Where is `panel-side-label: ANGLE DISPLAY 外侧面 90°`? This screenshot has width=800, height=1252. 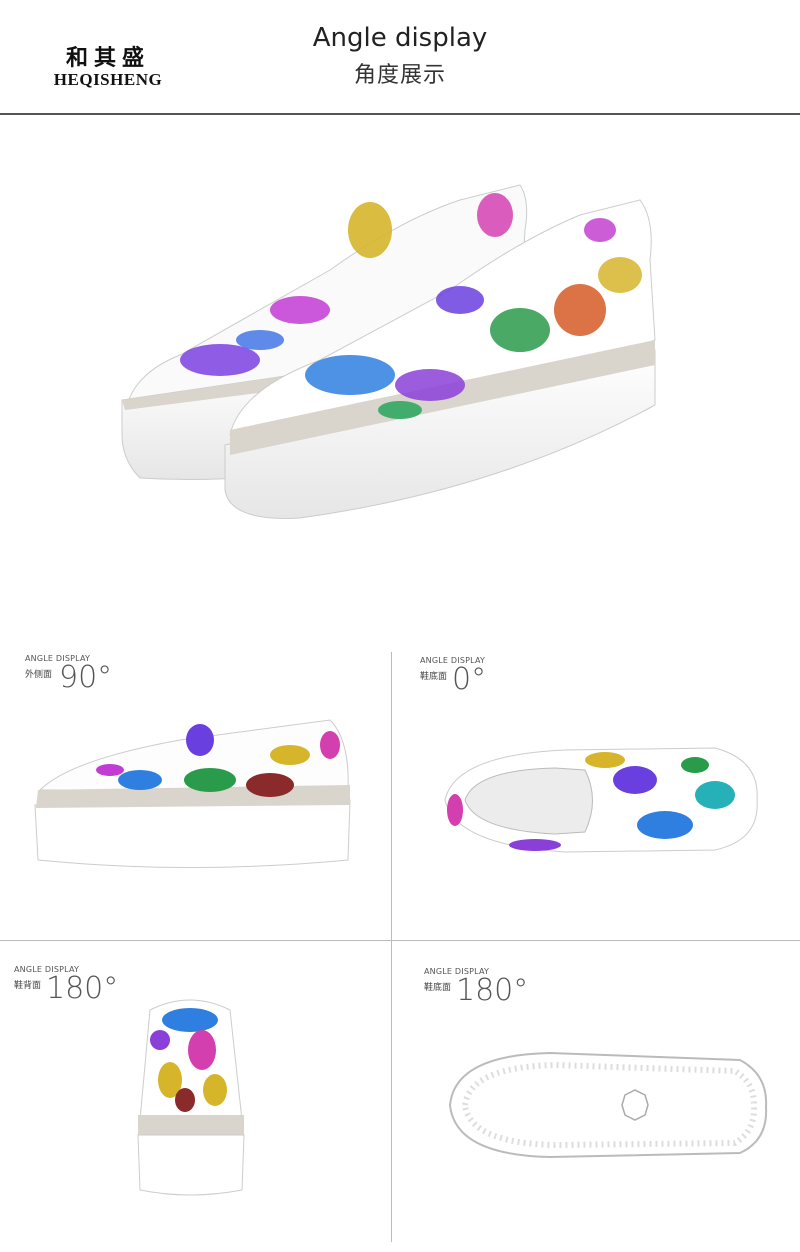
panel-side-label: ANGLE DISPLAY 外侧面 90° is located at coordinates (95, 674).